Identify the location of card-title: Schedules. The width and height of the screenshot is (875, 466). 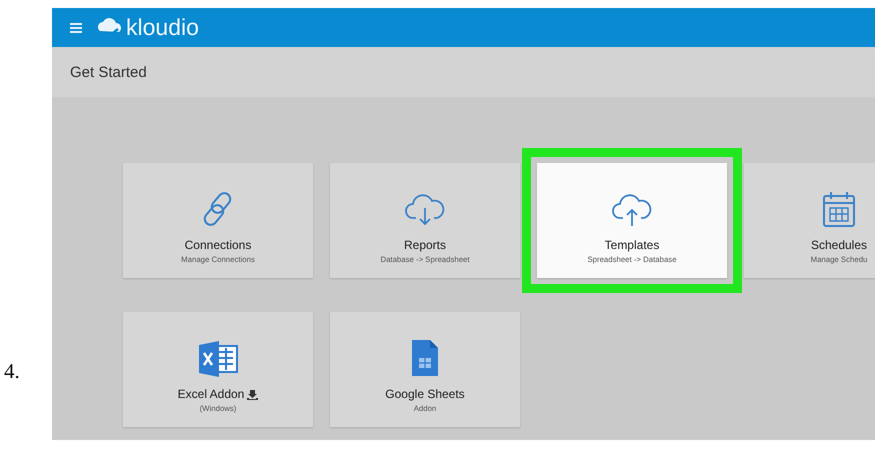
(839, 245).